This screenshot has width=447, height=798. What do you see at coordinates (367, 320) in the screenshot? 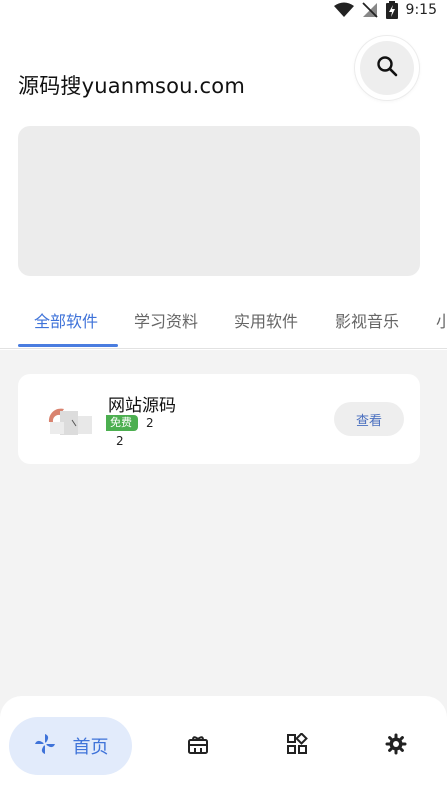
I see `tab-video-music: 影视音乐` at bounding box center [367, 320].